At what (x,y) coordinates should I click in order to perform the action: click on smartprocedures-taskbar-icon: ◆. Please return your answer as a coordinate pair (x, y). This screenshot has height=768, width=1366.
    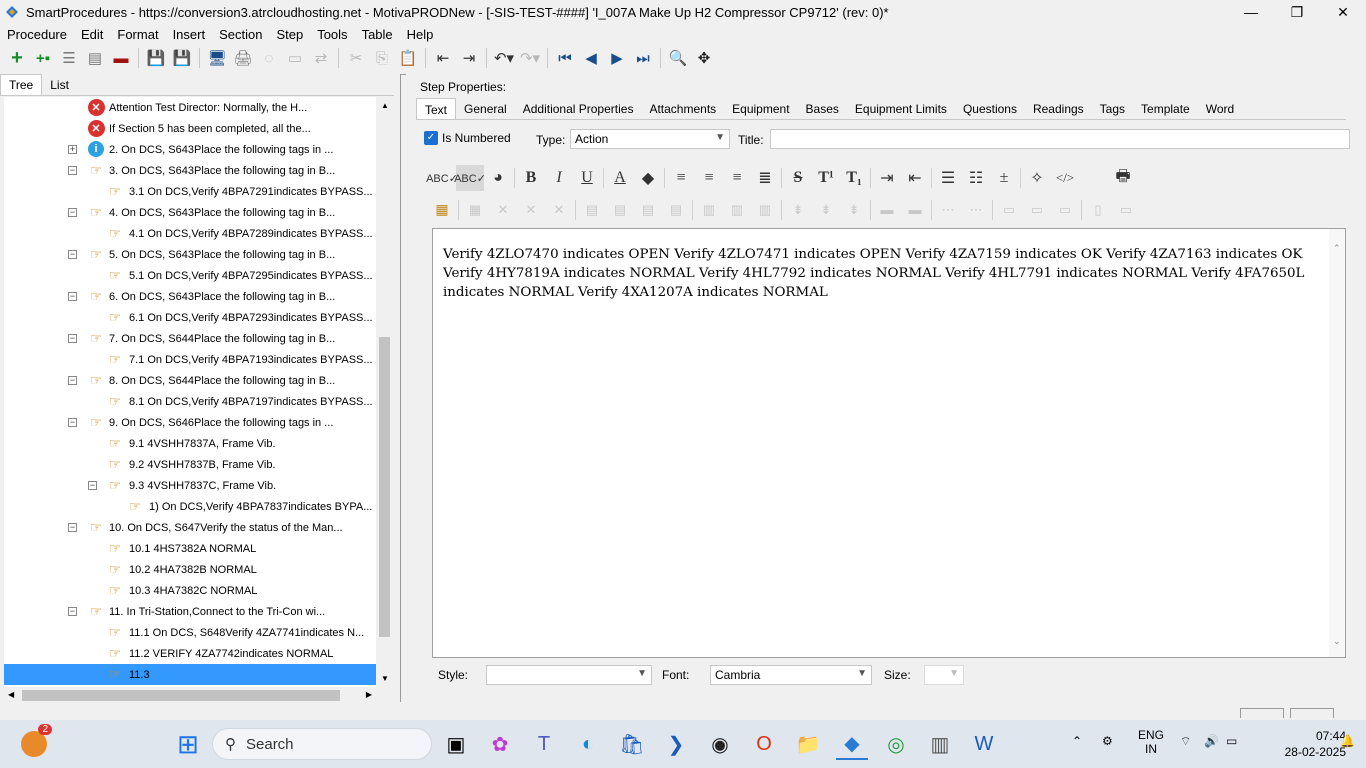
    Looking at the image, I should click on (852, 744).